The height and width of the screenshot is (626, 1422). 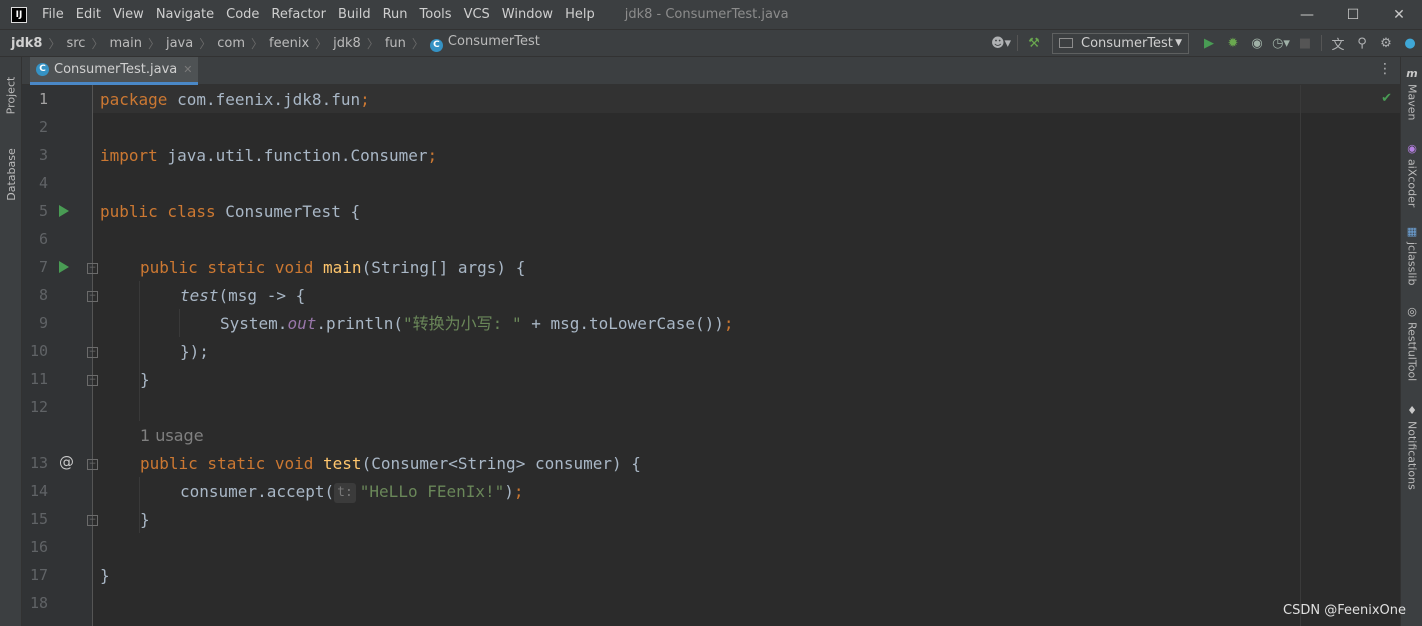 I want to click on usage-hint: 1 usage, so click(x=172, y=436).